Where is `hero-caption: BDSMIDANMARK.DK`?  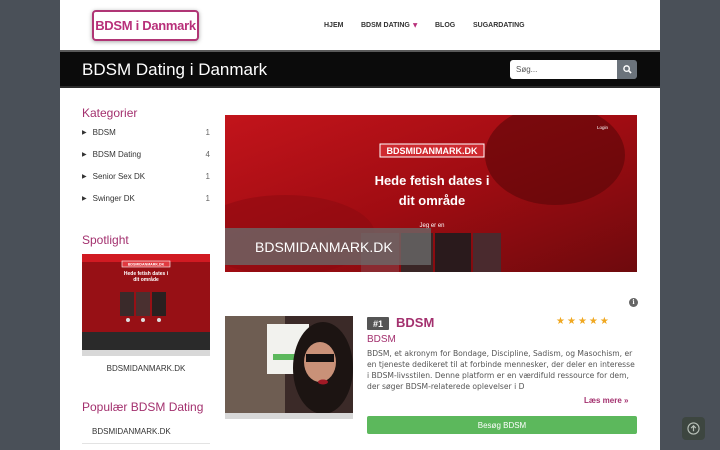
hero-caption: BDSMIDANMARK.DK is located at coordinates (324, 247).